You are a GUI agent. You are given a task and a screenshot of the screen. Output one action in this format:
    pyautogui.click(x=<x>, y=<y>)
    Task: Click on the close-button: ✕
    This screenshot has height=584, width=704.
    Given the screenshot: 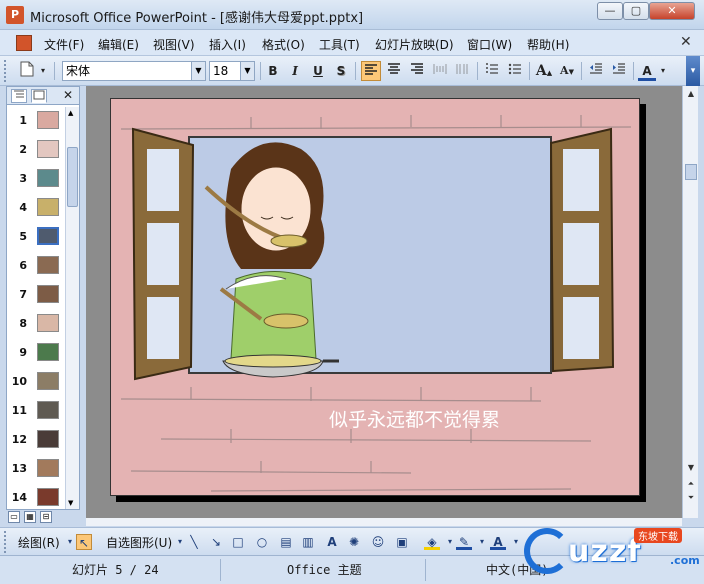 What is the action you would take?
    pyautogui.click(x=672, y=11)
    